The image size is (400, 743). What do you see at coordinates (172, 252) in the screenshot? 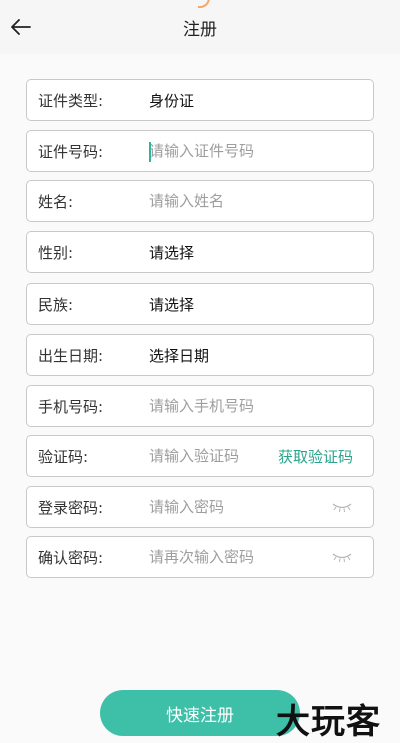
I see `gender-value: 请选择` at bounding box center [172, 252].